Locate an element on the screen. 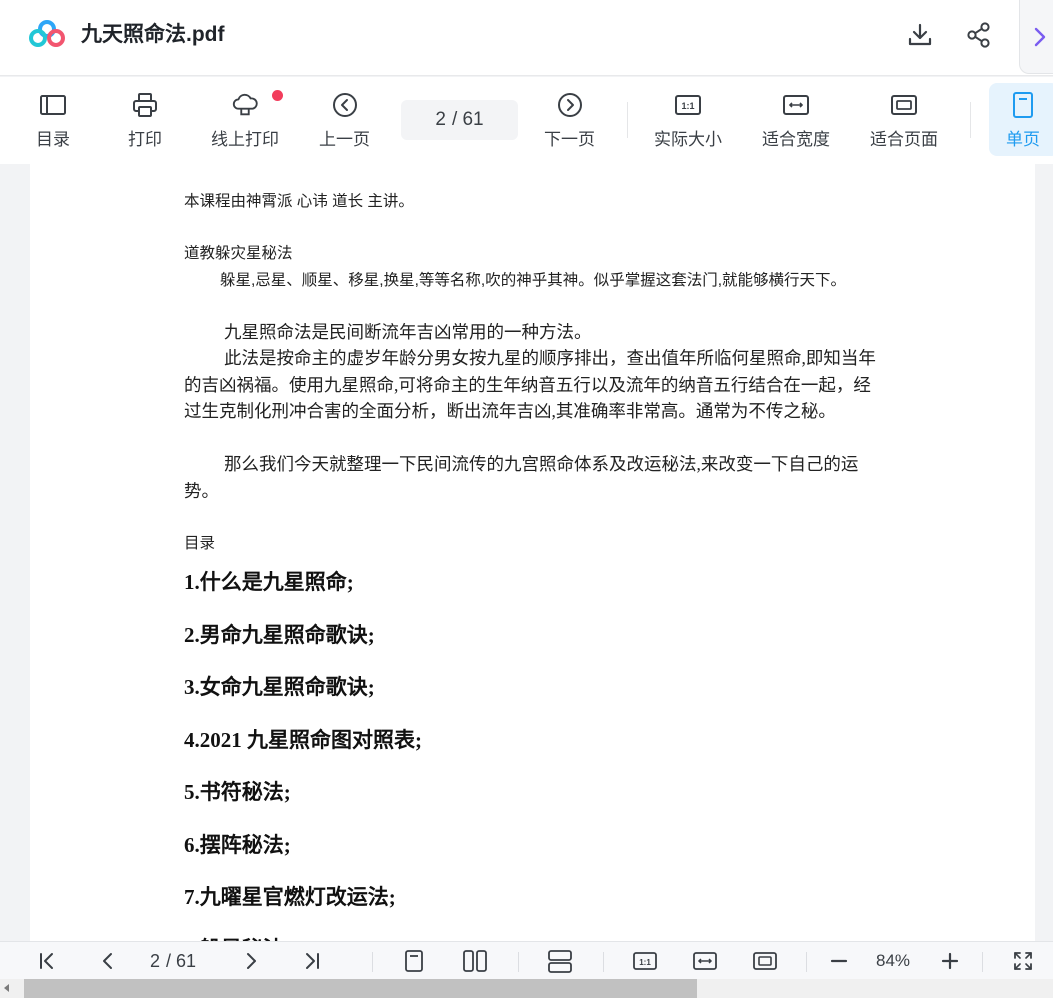  last-page-icon is located at coordinates (312, 961).